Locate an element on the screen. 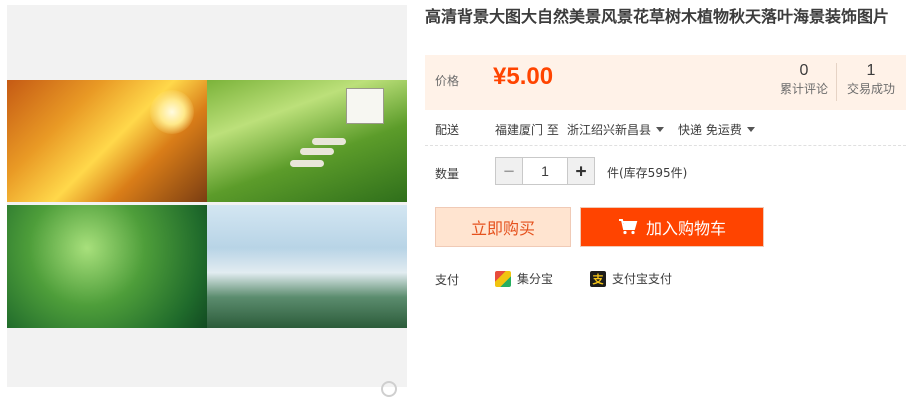 Image resolution: width=906 pixels, height=409 pixels. ship-from: 福建厦门 至 is located at coordinates (527, 129).